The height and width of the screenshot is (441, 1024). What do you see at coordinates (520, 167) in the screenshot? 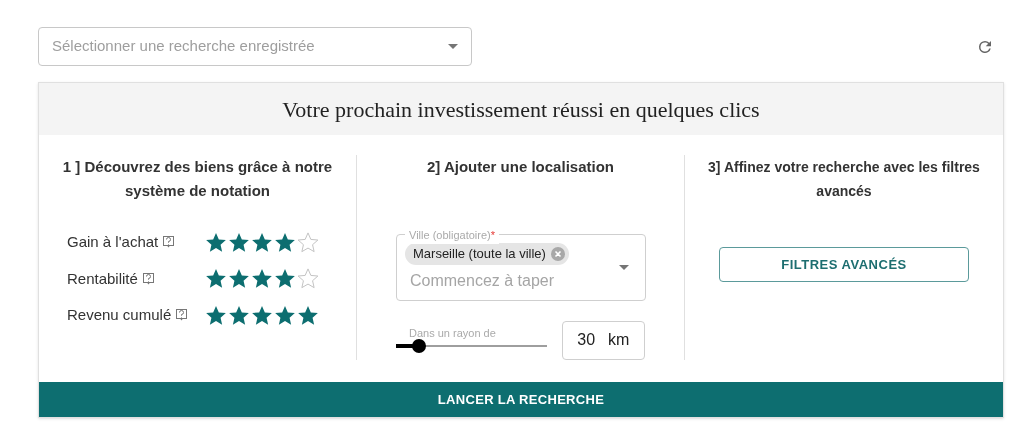
I see `section-heading: 2] Ajouter une localisation` at bounding box center [520, 167].